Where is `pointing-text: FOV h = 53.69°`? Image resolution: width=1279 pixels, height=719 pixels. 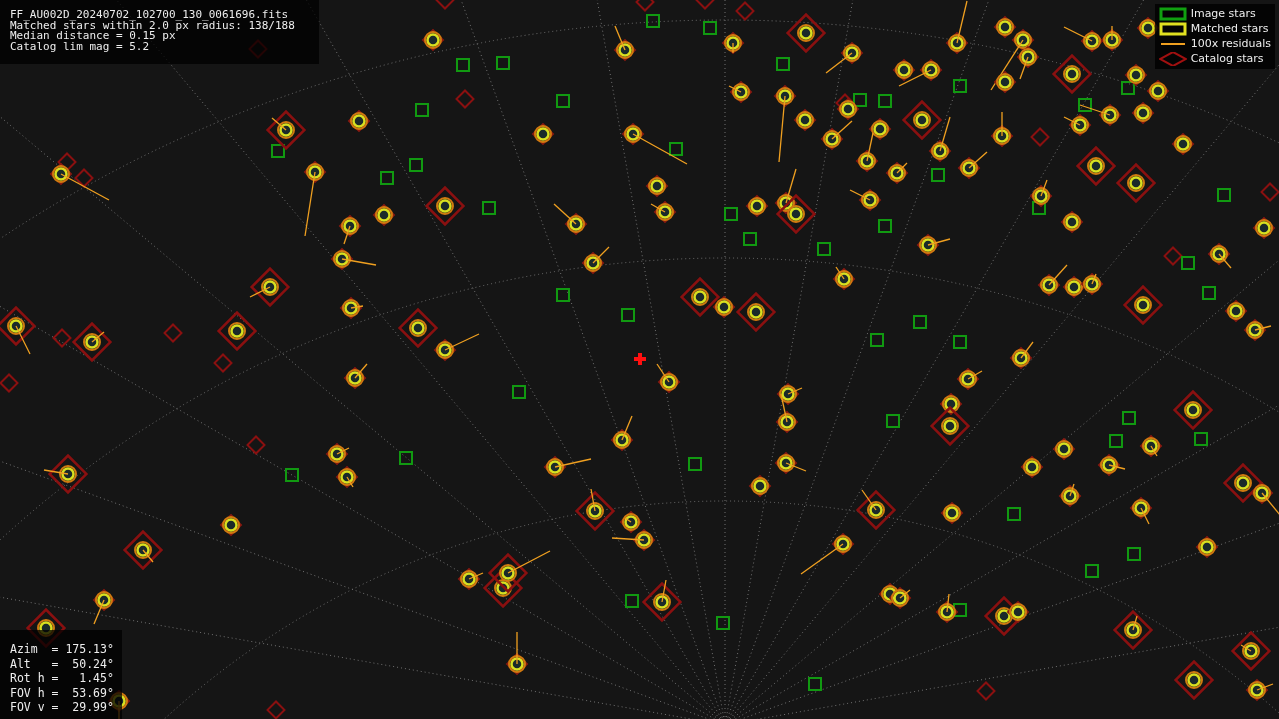 pointing-text: FOV h = 53.69° is located at coordinates (62, 692).